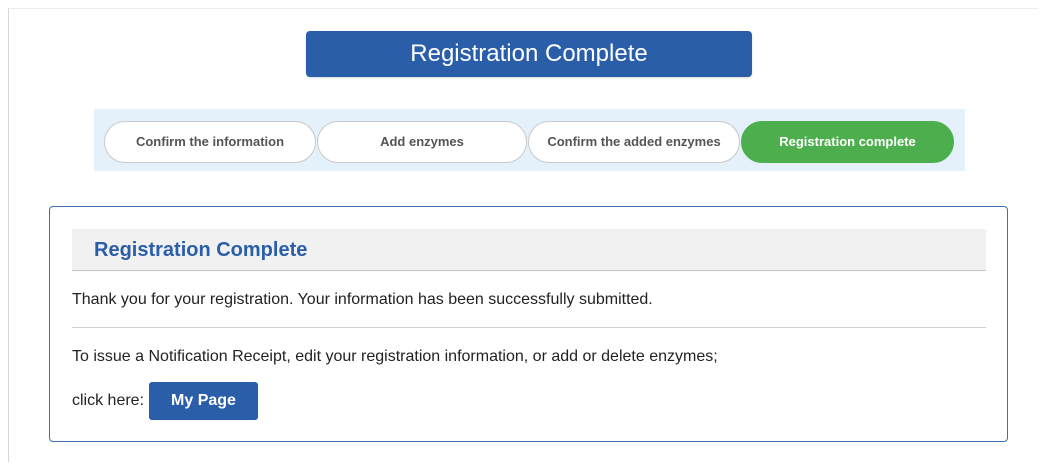 Image resolution: width=1042 pixels, height=469 pixels. I want to click on step-confirm-information: Confirm the information, so click(210, 142).